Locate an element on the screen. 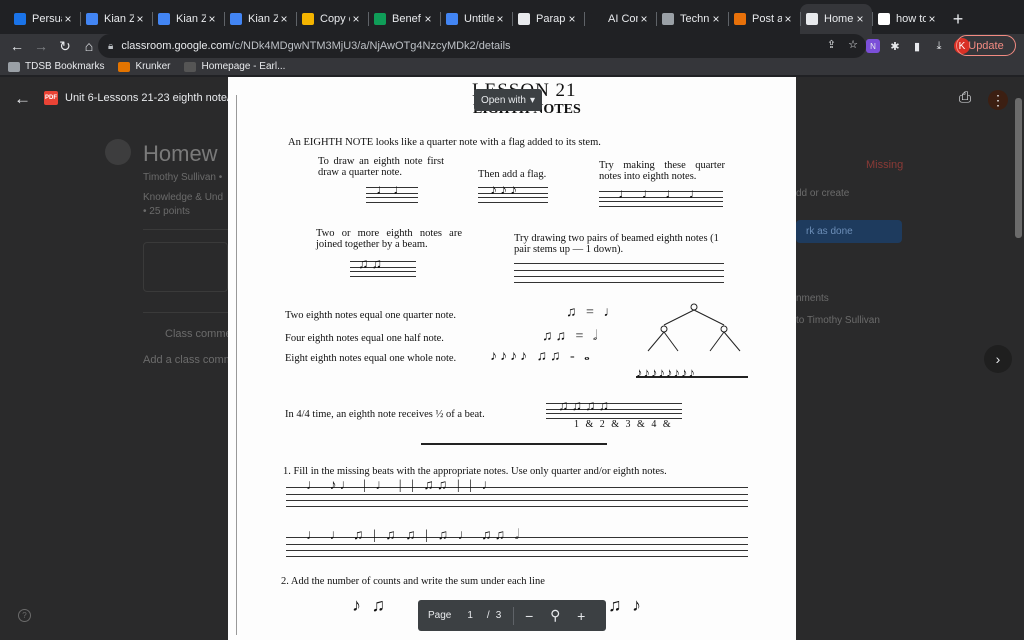 The width and height of the screenshot is (1024, 640). new-tab-icon: + is located at coordinates (958, 19).